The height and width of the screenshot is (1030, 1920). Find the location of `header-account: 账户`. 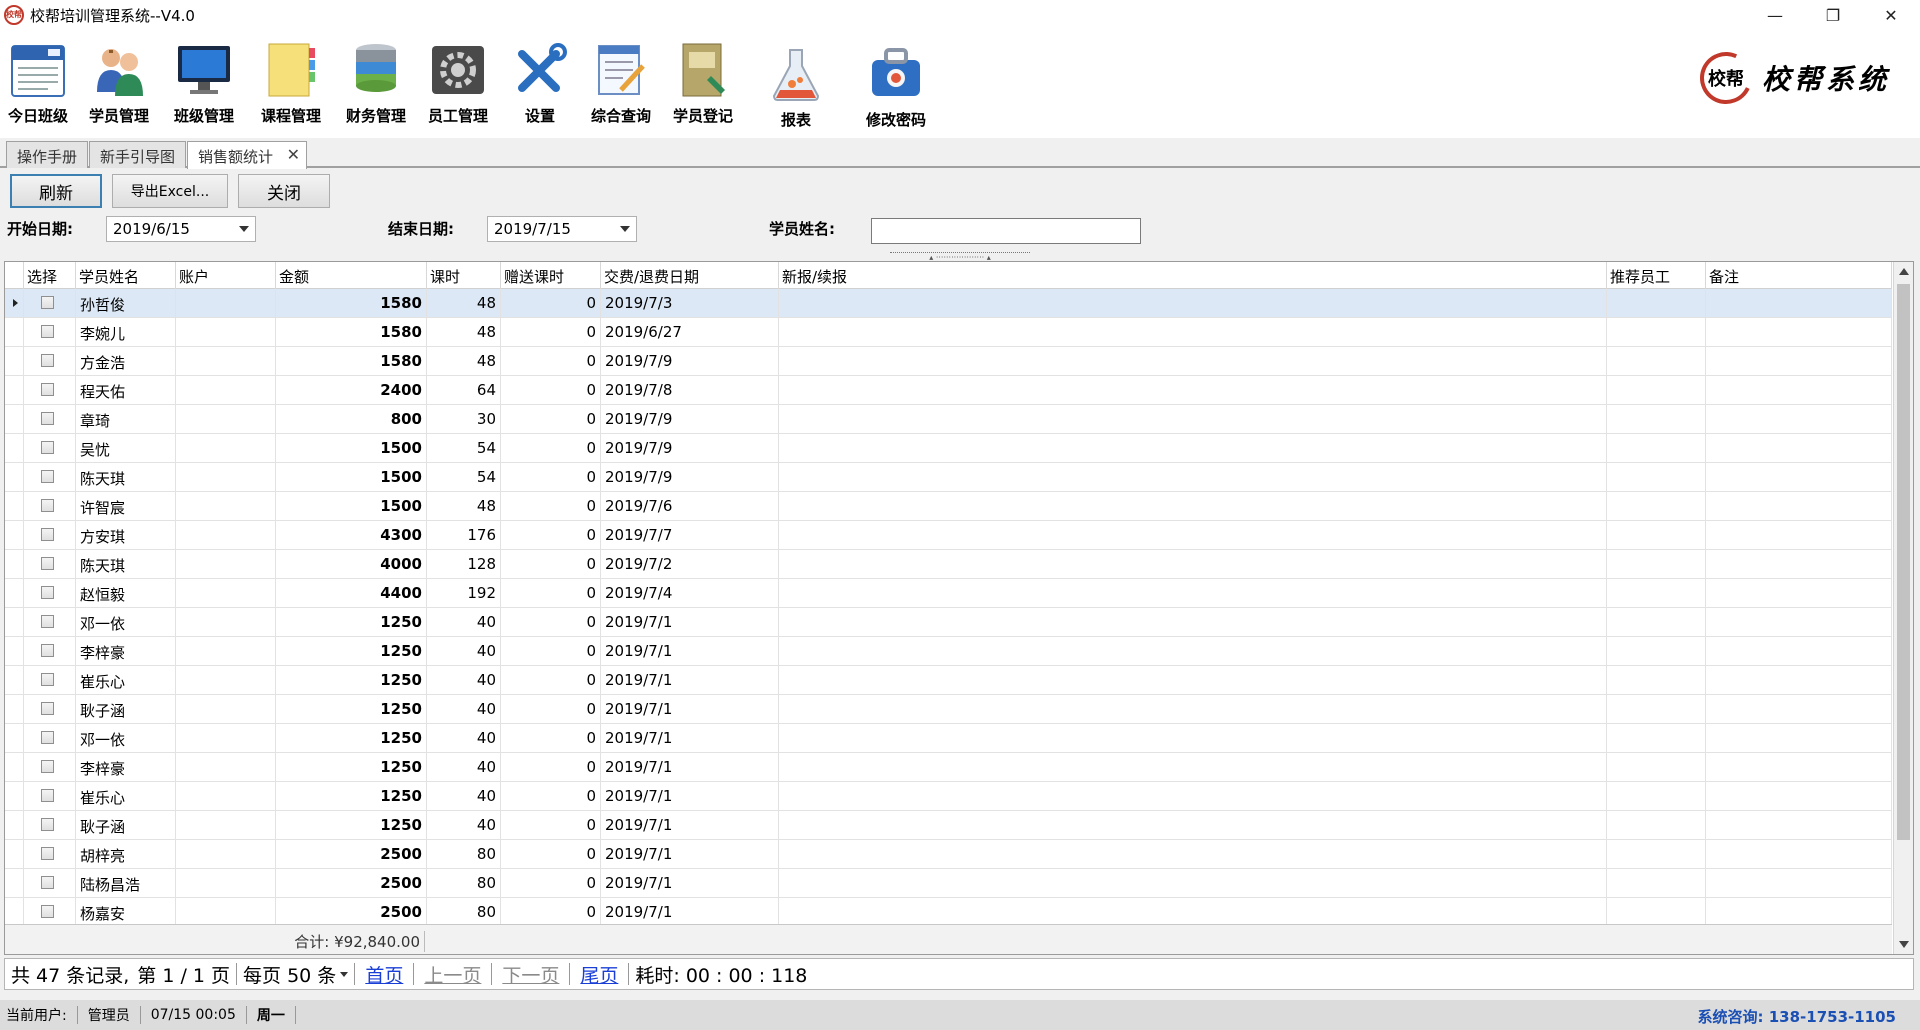

header-account: 账户 is located at coordinates (226, 275).